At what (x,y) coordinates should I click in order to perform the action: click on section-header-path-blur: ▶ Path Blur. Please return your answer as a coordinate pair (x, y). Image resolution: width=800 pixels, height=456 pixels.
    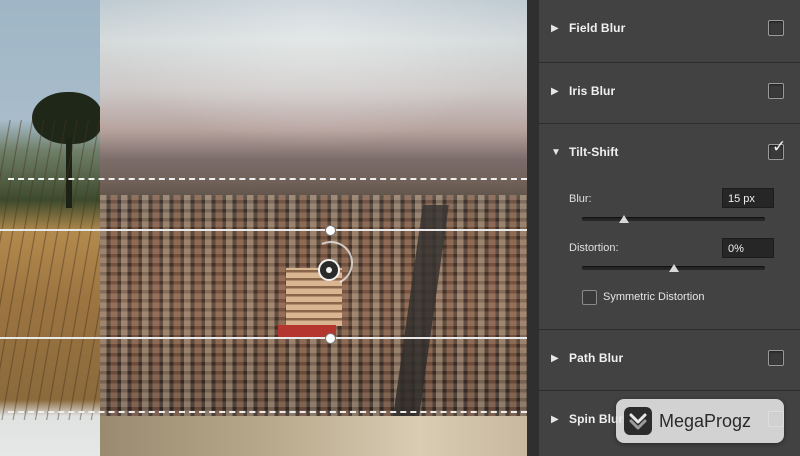
    Looking at the image, I should click on (669, 360).